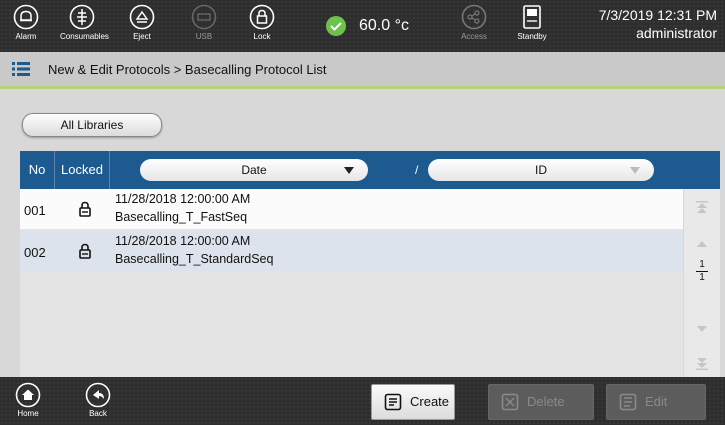 This screenshot has height=425, width=725. Describe the element at coordinates (702, 329) in the screenshot. I see `next-page-icon` at that location.